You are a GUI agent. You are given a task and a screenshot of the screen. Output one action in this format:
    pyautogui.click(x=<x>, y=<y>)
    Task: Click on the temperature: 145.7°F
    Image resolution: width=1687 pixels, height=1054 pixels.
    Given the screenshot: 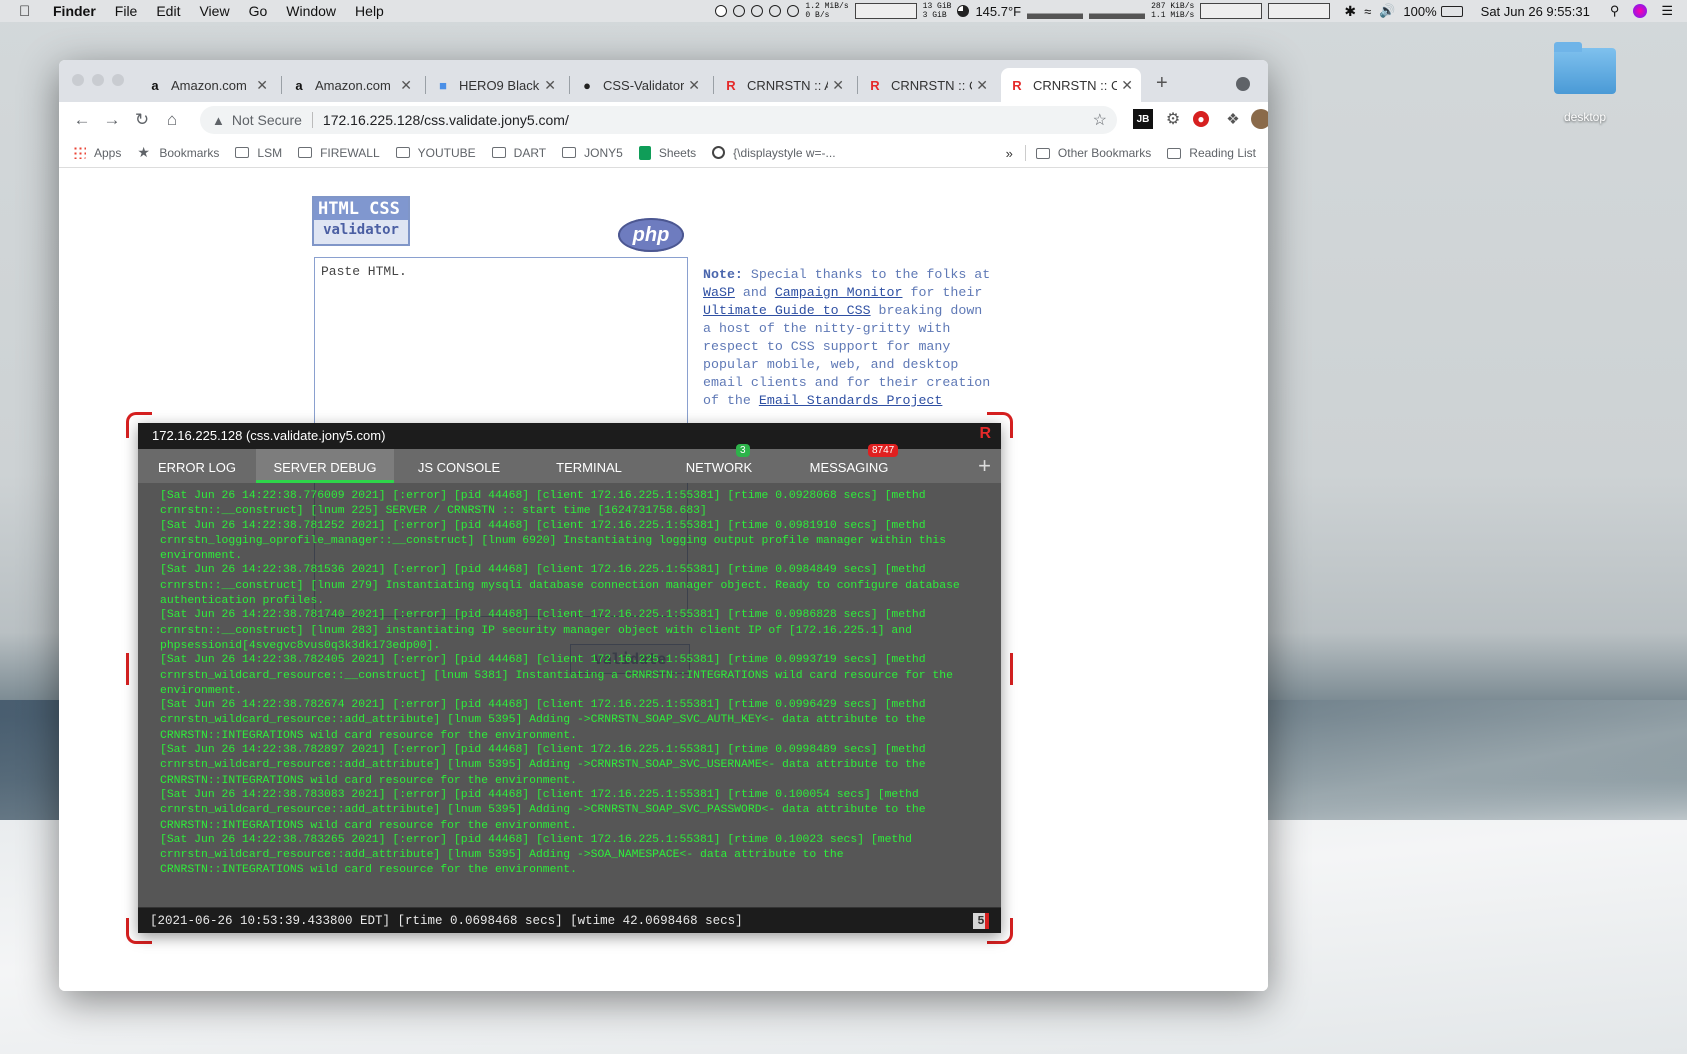 What is the action you would take?
    pyautogui.click(x=998, y=11)
    